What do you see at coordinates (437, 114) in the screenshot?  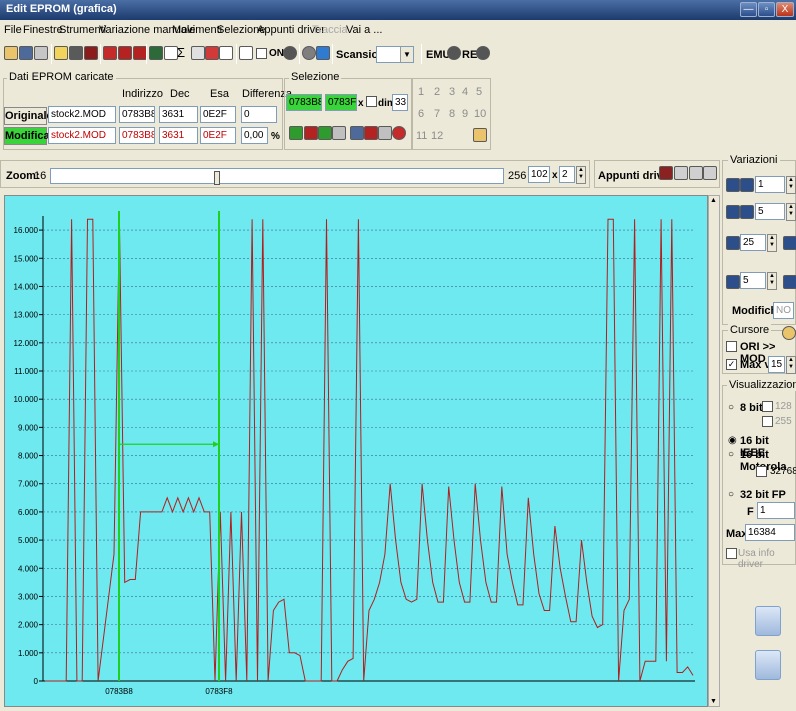 I see `numpad-7: 7` at bounding box center [437, 114].